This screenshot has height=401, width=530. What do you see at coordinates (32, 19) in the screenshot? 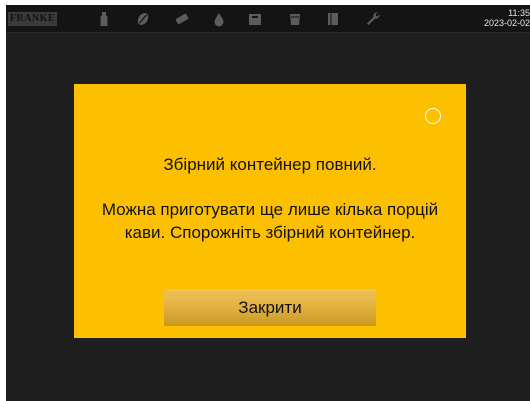
I see `franke-logo: FRANKE` at bounding box center [32, 19].